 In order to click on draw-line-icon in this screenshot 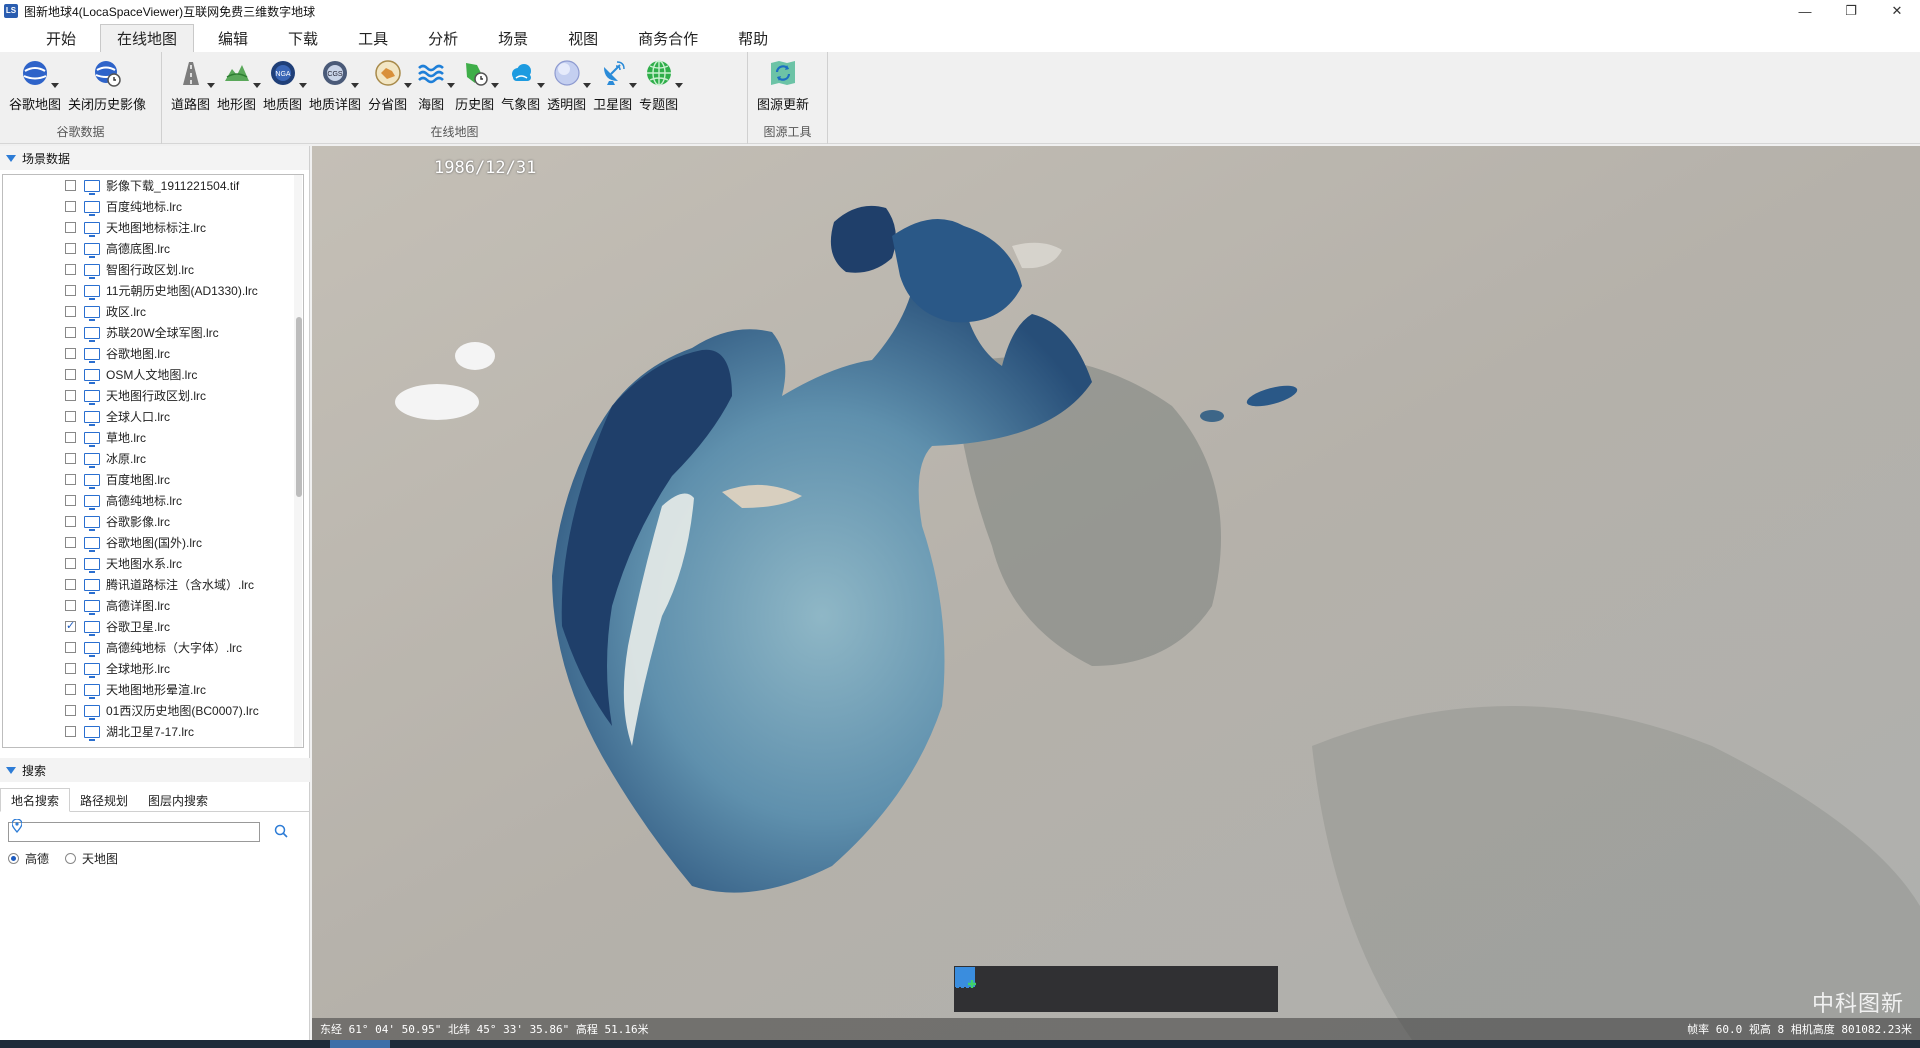, I will do `click(1055, 985)`.